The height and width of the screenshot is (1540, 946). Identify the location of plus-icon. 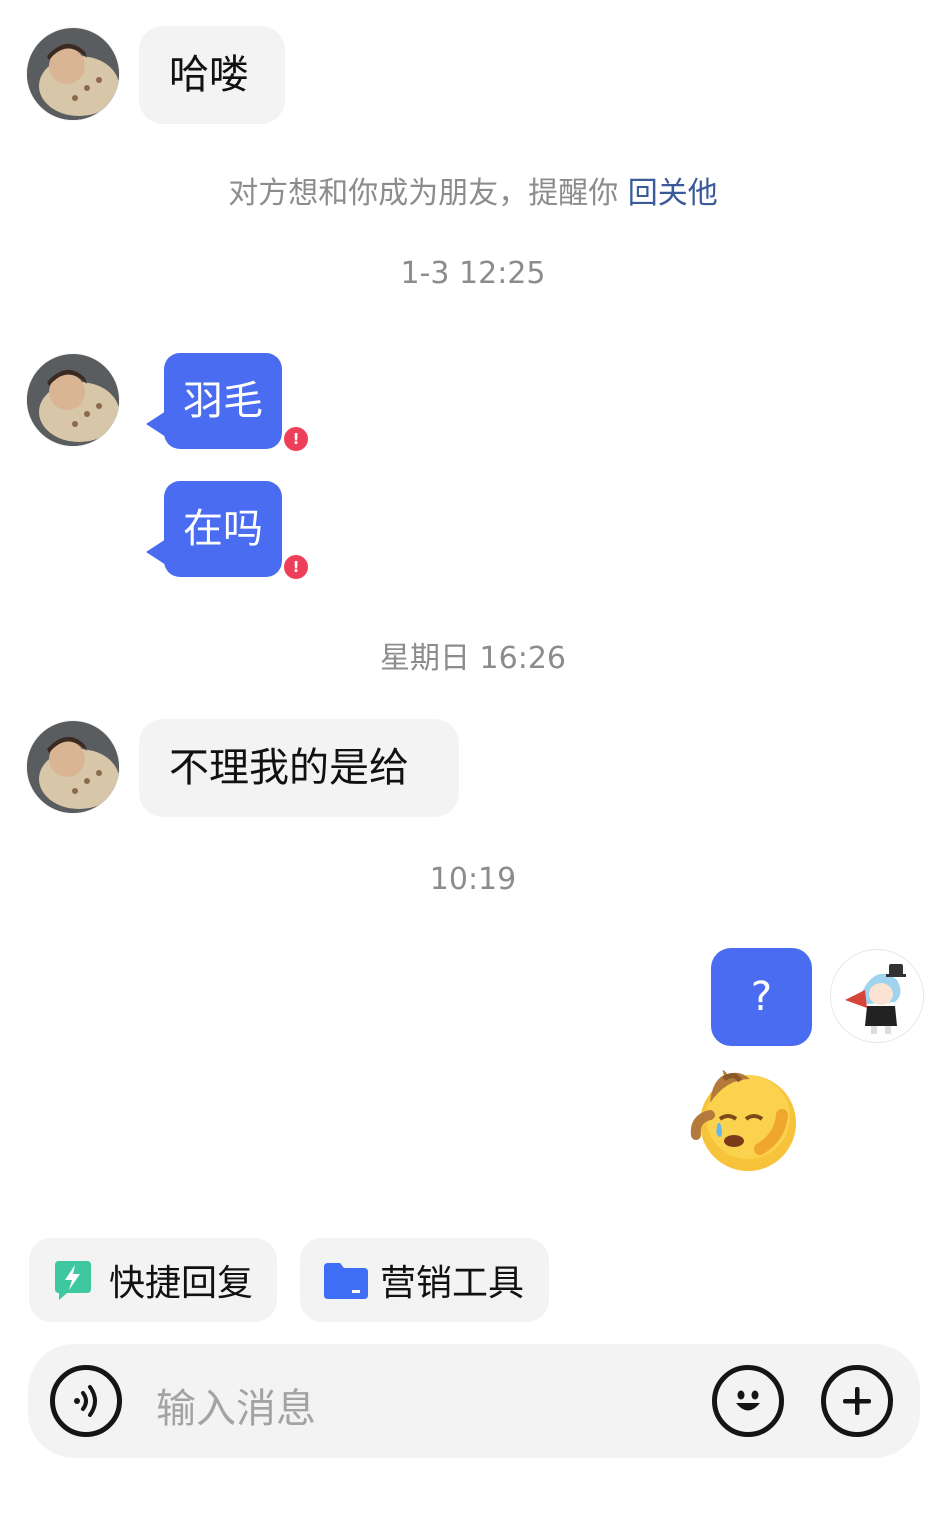
(857, 1401).